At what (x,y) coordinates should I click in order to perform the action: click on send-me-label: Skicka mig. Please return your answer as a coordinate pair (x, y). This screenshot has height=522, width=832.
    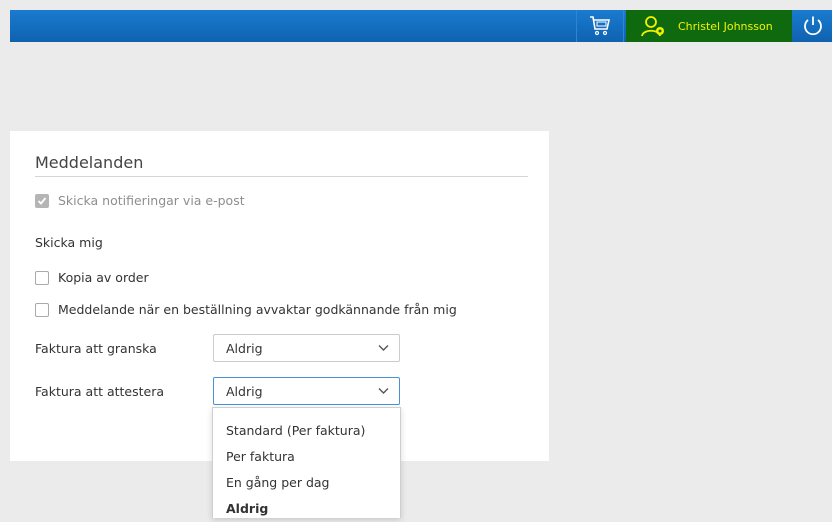
    Looking at the image, I should click on (69, 242).